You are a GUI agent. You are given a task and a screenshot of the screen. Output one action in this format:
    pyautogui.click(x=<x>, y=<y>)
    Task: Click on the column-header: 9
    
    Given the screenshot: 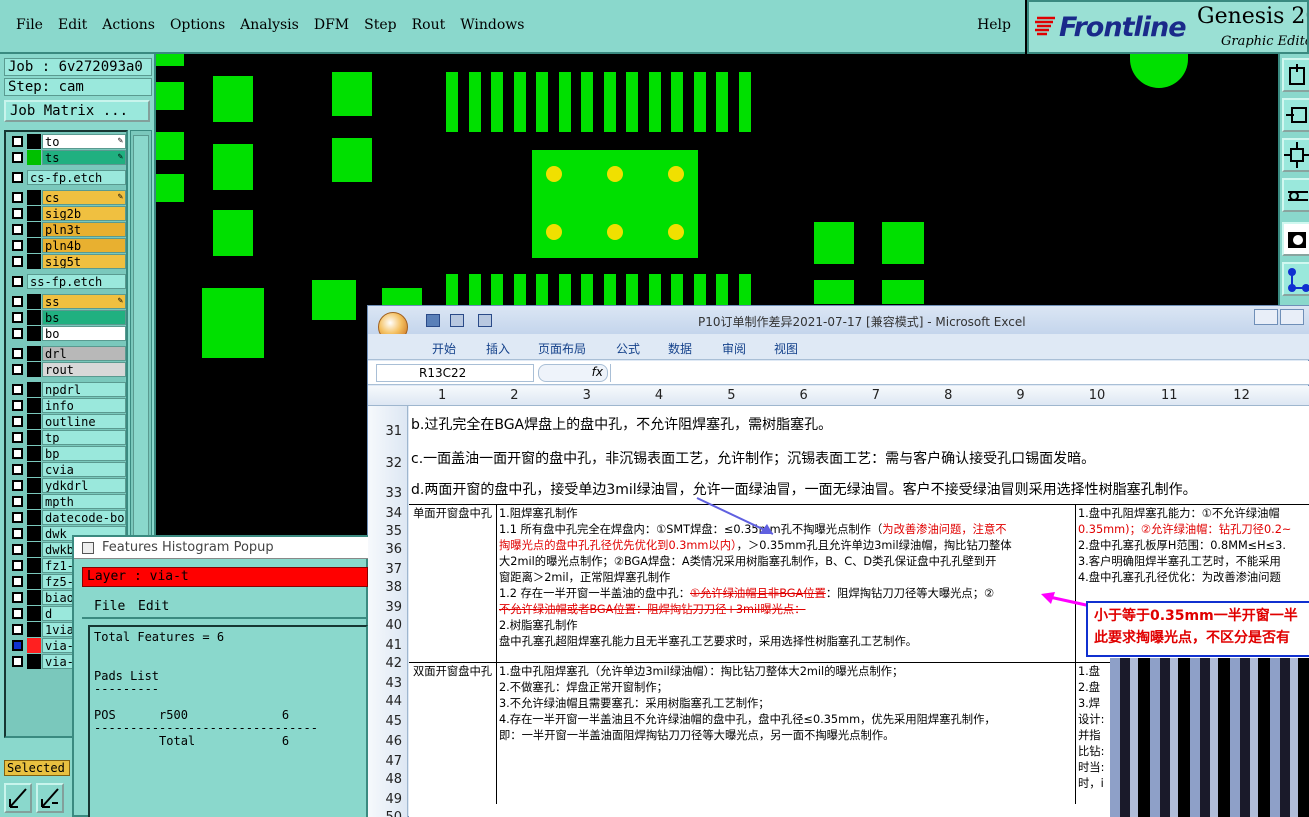 What is the action you would take?
    pyautogui.click(x=1020, y=395)
    